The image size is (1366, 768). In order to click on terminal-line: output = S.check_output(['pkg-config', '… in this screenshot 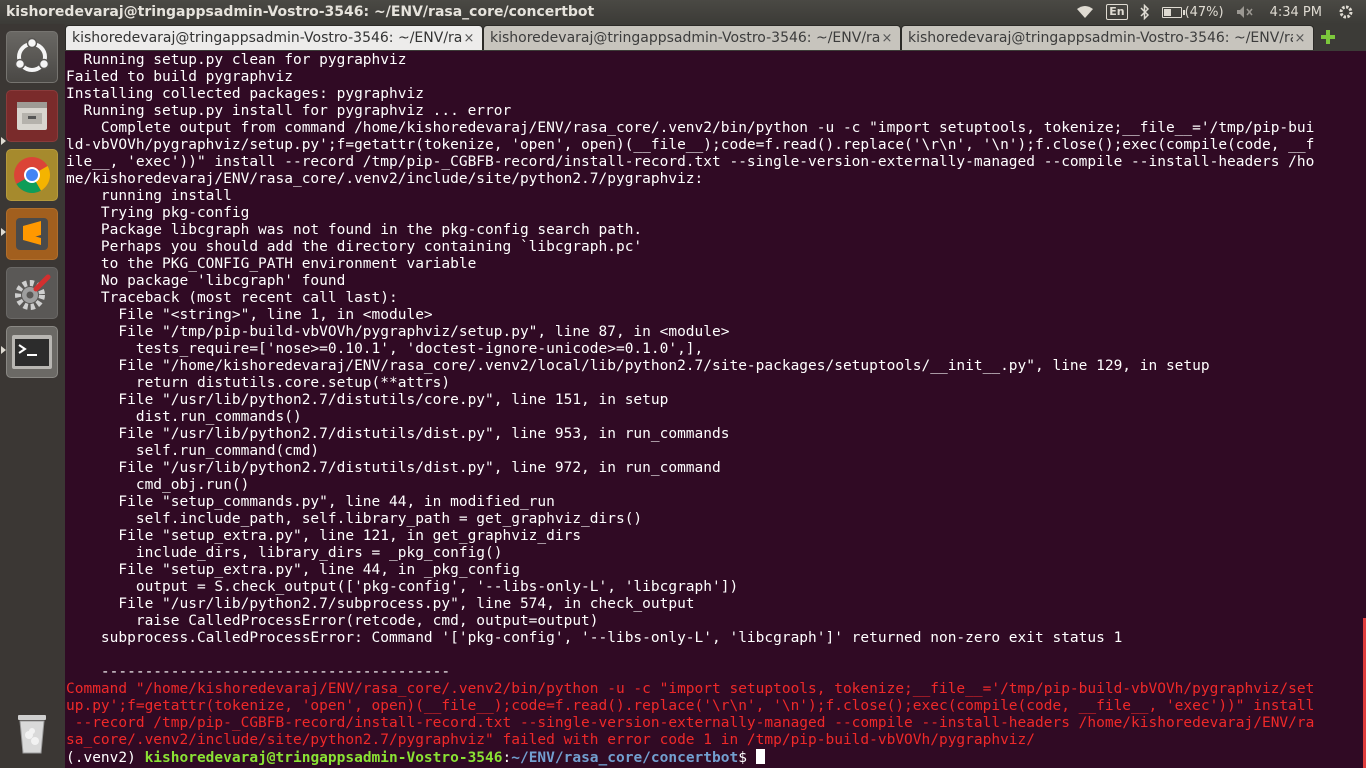, I will do `click(402, 587)`.